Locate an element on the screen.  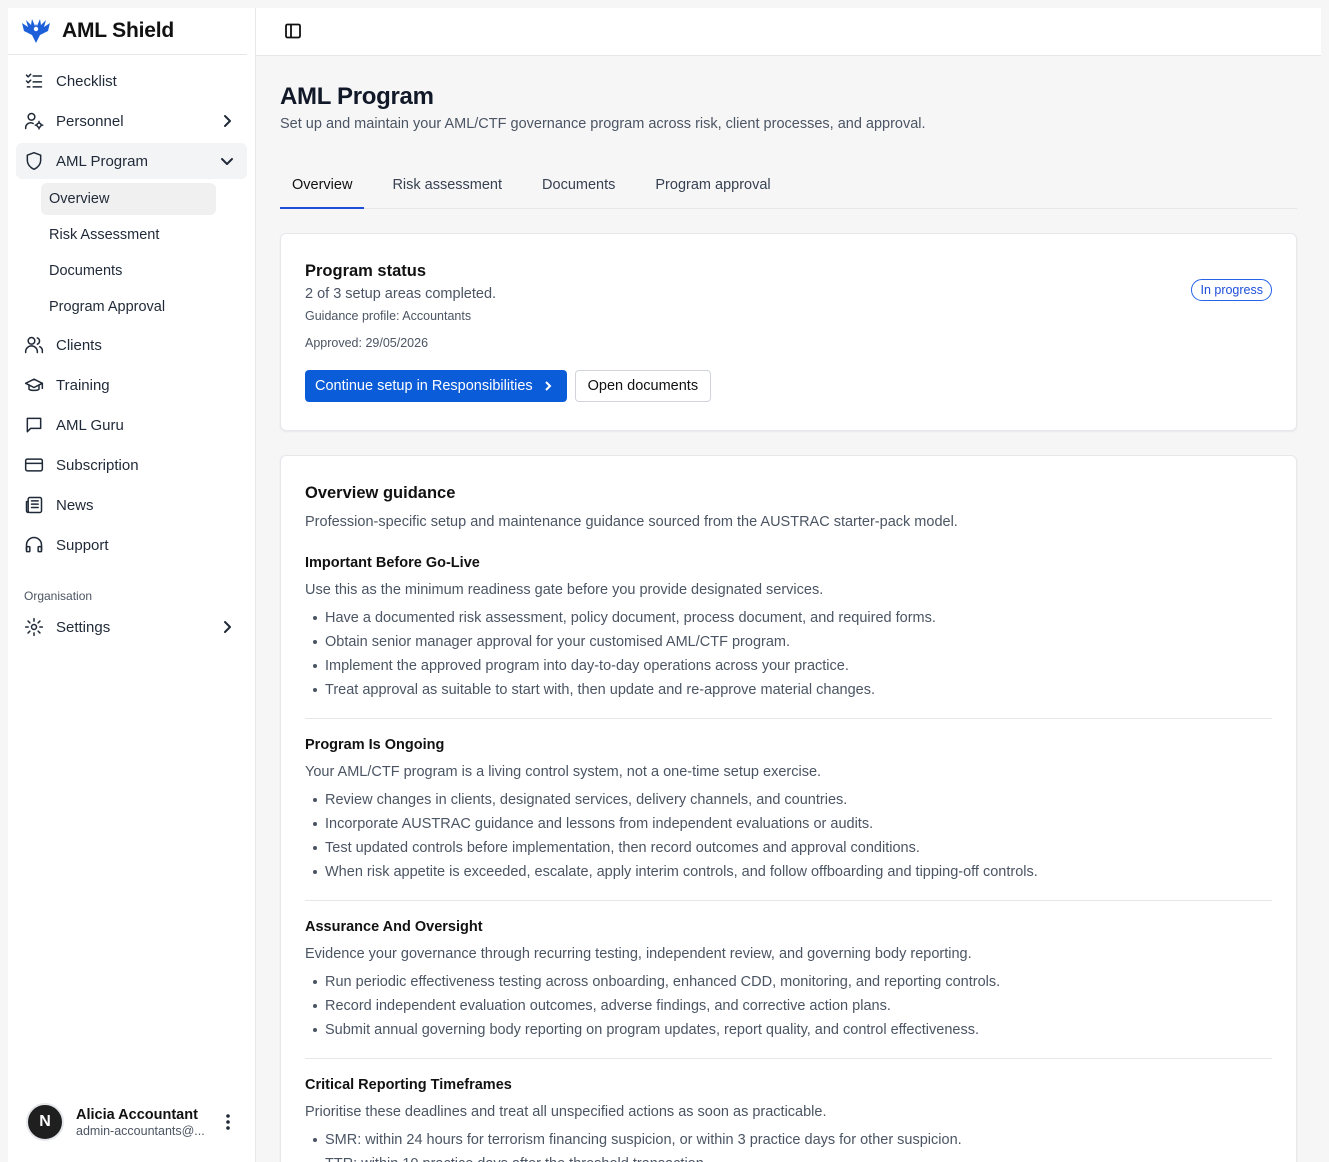
section-title: Important Before Go-Live is located at coordinates (392, 563).